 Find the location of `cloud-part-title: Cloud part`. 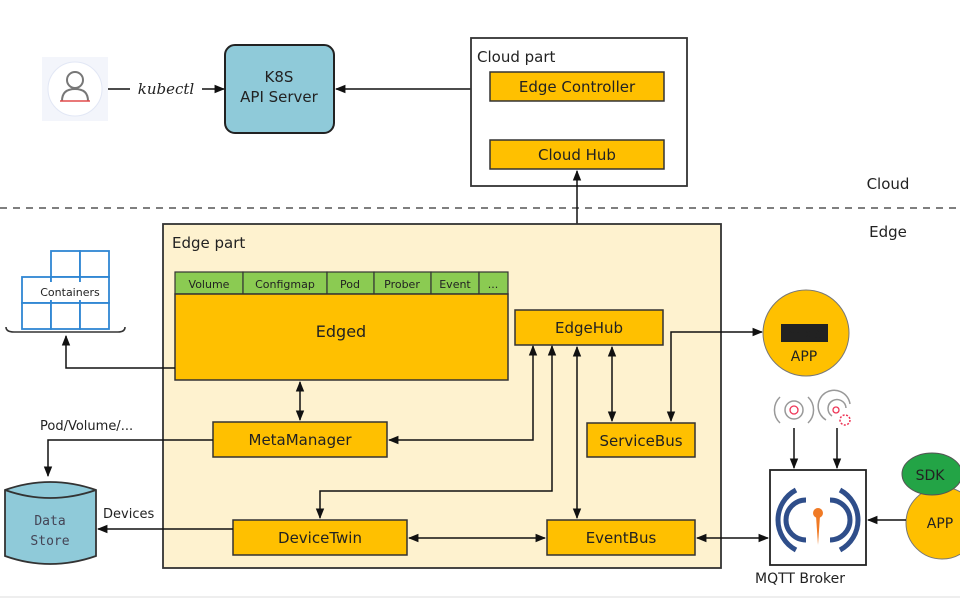

cloud-part-title: Cloud part is located at coordinates (516, 57).